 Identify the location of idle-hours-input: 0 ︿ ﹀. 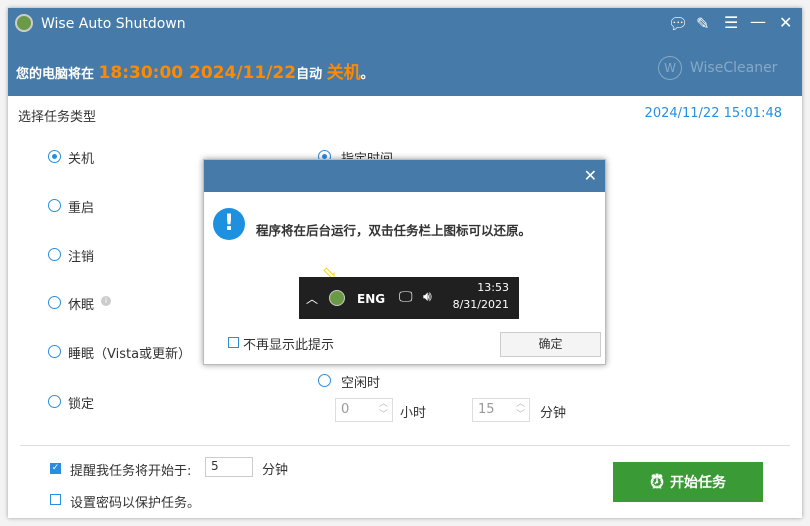
(364, 410).